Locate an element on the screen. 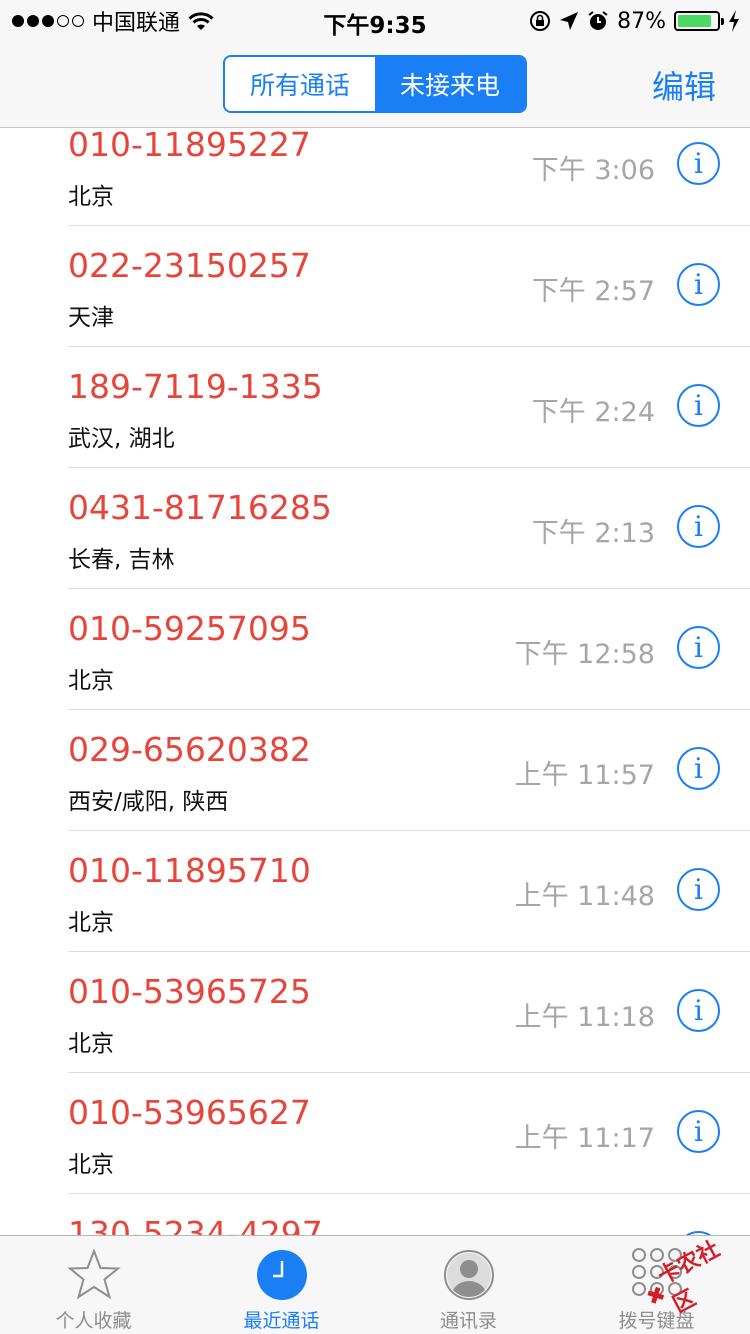  call-number: 029-65620382 is located at coordinates (189, 749).